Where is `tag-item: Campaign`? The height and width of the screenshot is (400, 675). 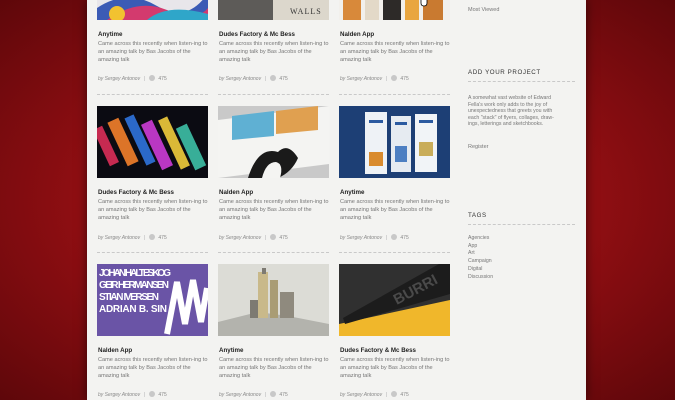 tag-item: Campaign is located at coordinates (480, 262).